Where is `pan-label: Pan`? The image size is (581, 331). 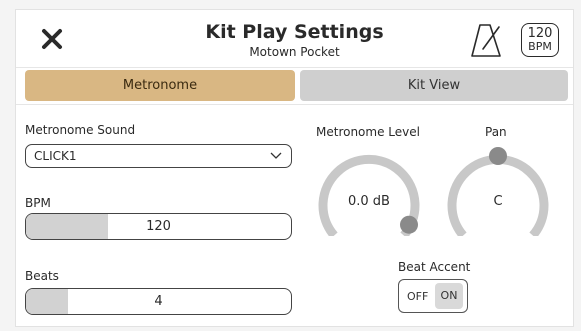
pan-label: Pan is located at coordinates (496, 132).